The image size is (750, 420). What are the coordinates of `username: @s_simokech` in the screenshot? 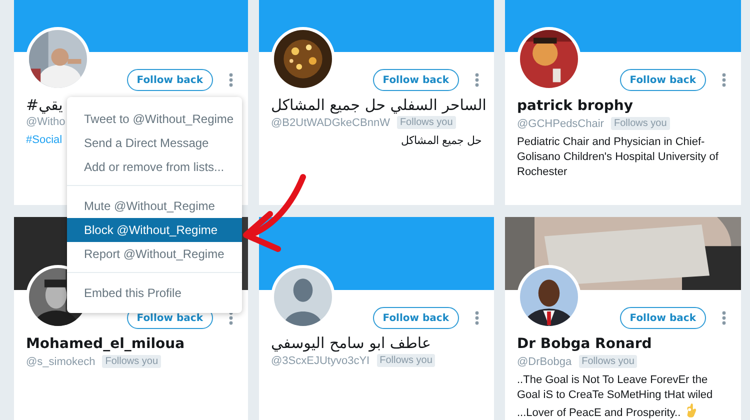 It's located at (61, 362).